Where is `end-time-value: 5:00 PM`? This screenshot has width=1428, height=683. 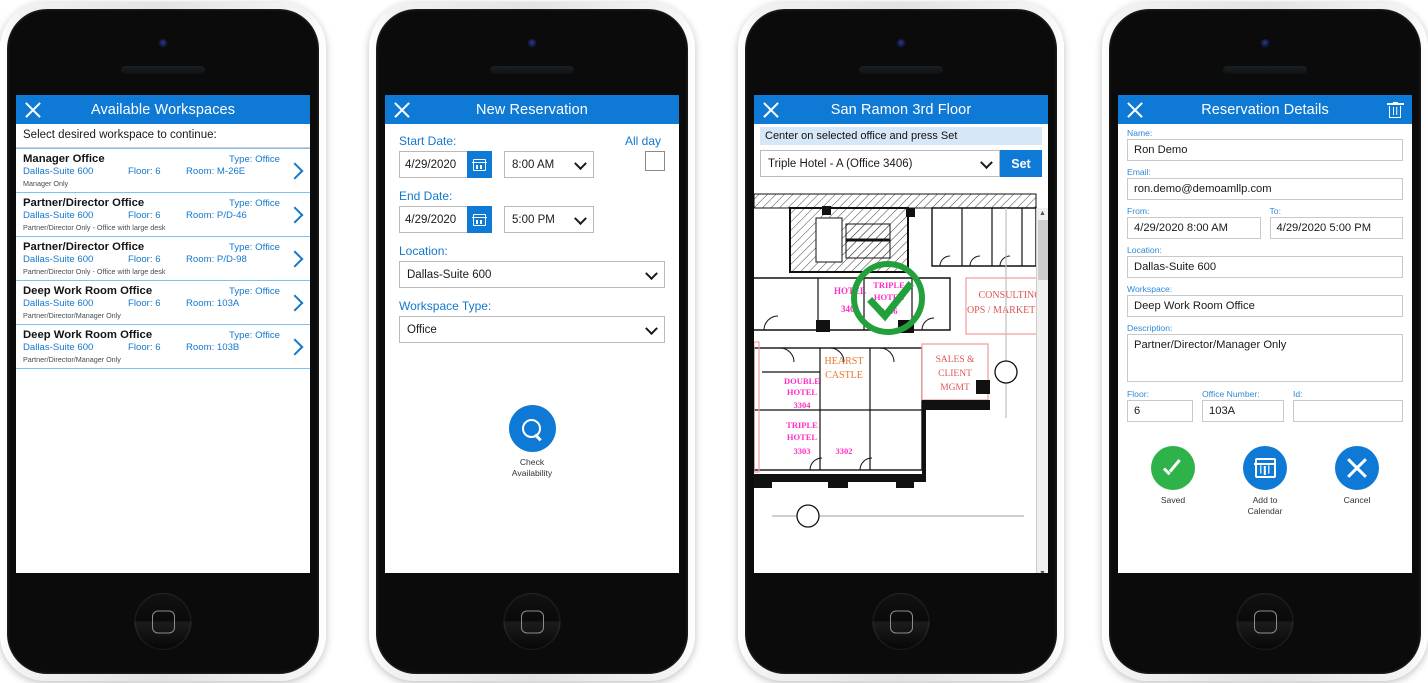 end-time-value: 5:00 PM is located at coordinates (533, 219).